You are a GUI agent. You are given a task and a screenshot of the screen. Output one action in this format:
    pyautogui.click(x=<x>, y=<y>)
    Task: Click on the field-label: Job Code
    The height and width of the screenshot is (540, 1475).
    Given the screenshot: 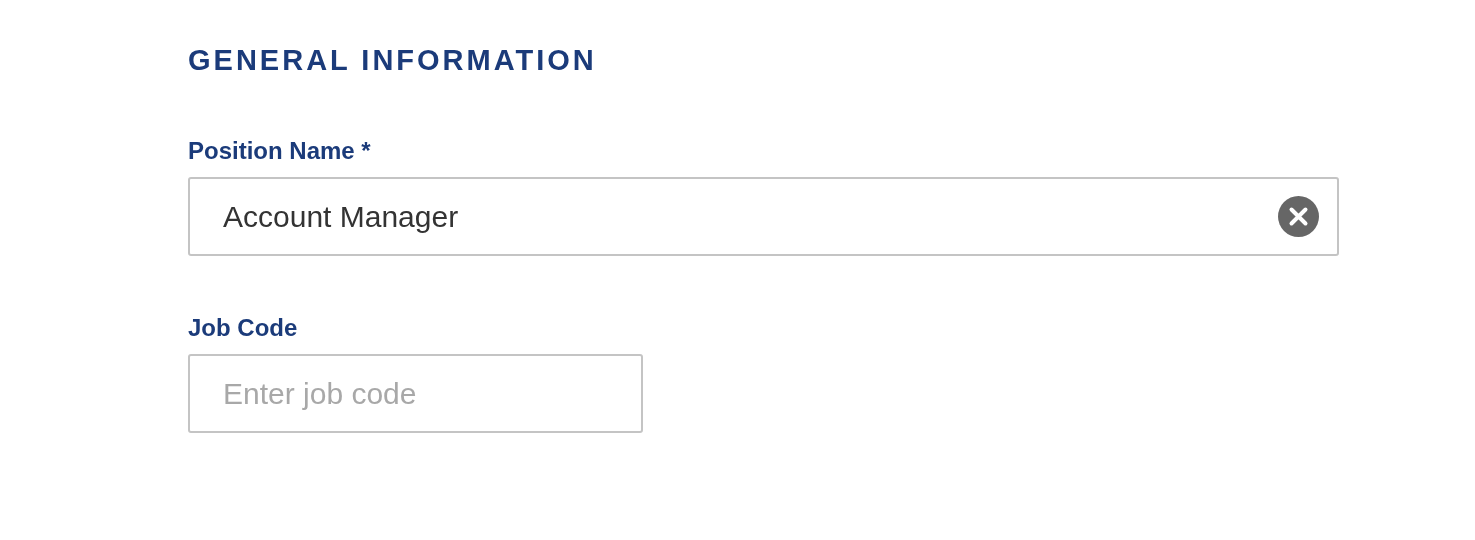 What is the action you would take?
    pyautogui.click(x=243, y=328)
    